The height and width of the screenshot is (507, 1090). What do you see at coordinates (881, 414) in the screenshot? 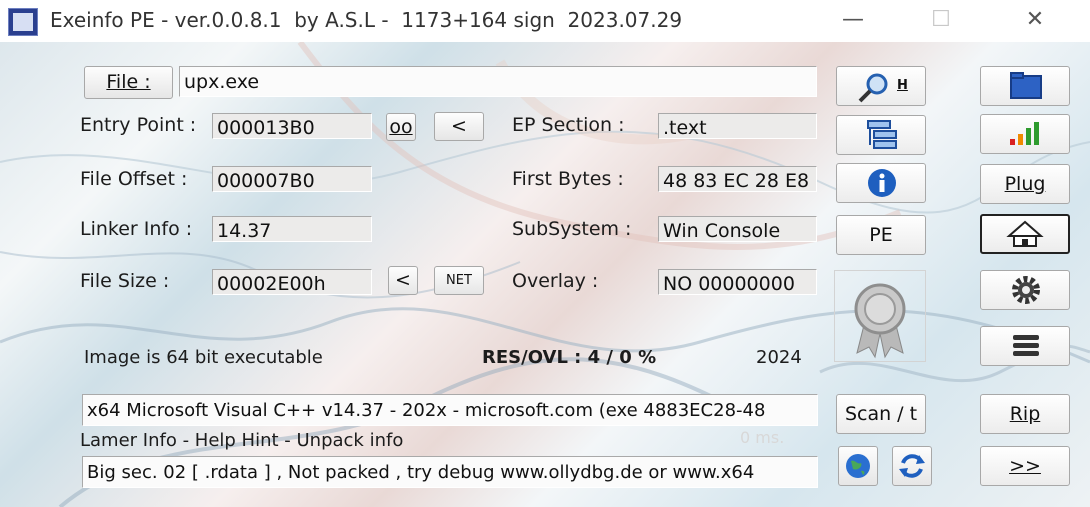
I see `scan-button: Scan / t` at bounding box center [881, 414].